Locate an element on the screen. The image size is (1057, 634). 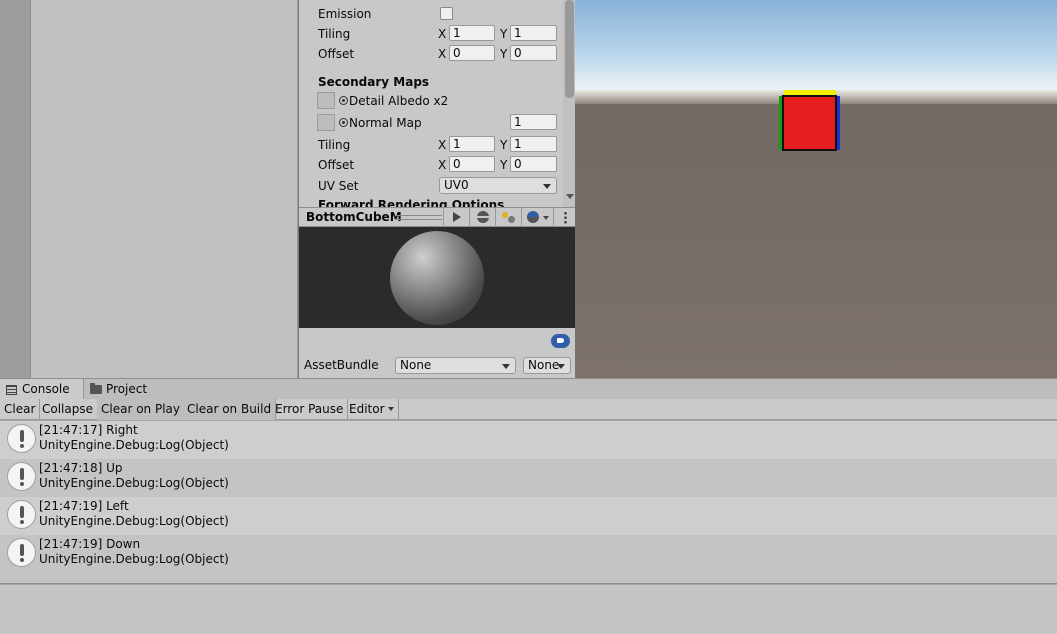
normal-map-row: Normal Map 1 is located at coordinates (431, 123).